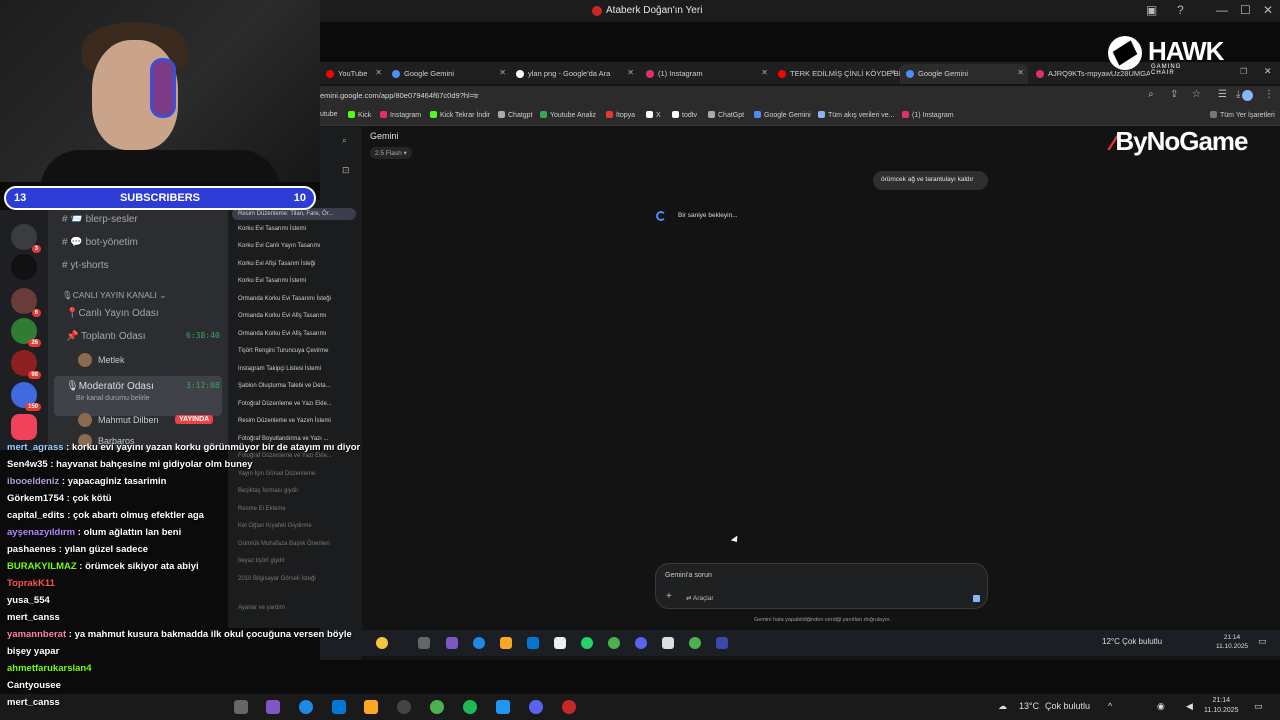 Image resolution: width=1280 pixels, height=720 pixels. Describe the element at coordinates (404, 707) in the screenshot. I see `xbox-icon` at that location.